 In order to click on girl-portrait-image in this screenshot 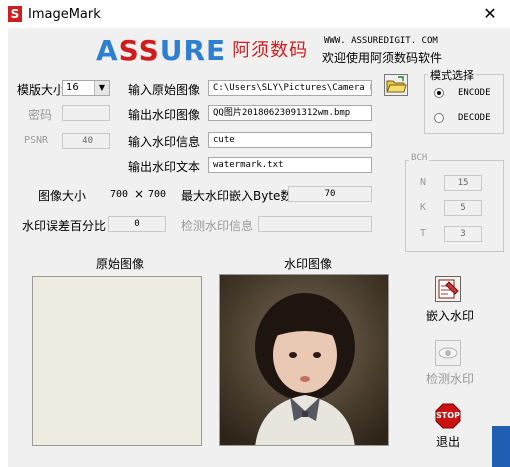, I will do `click(304, 360)`.